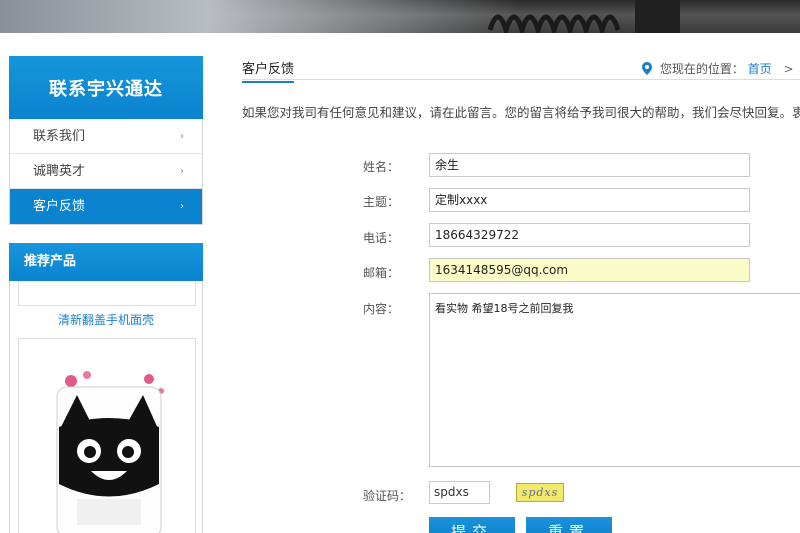 The width and height of the screenshot is (800, 533). What do you see at coordinates (107, 293) in the screenshot?
I see `product-thumbnail` at bounding box center [107, 293].